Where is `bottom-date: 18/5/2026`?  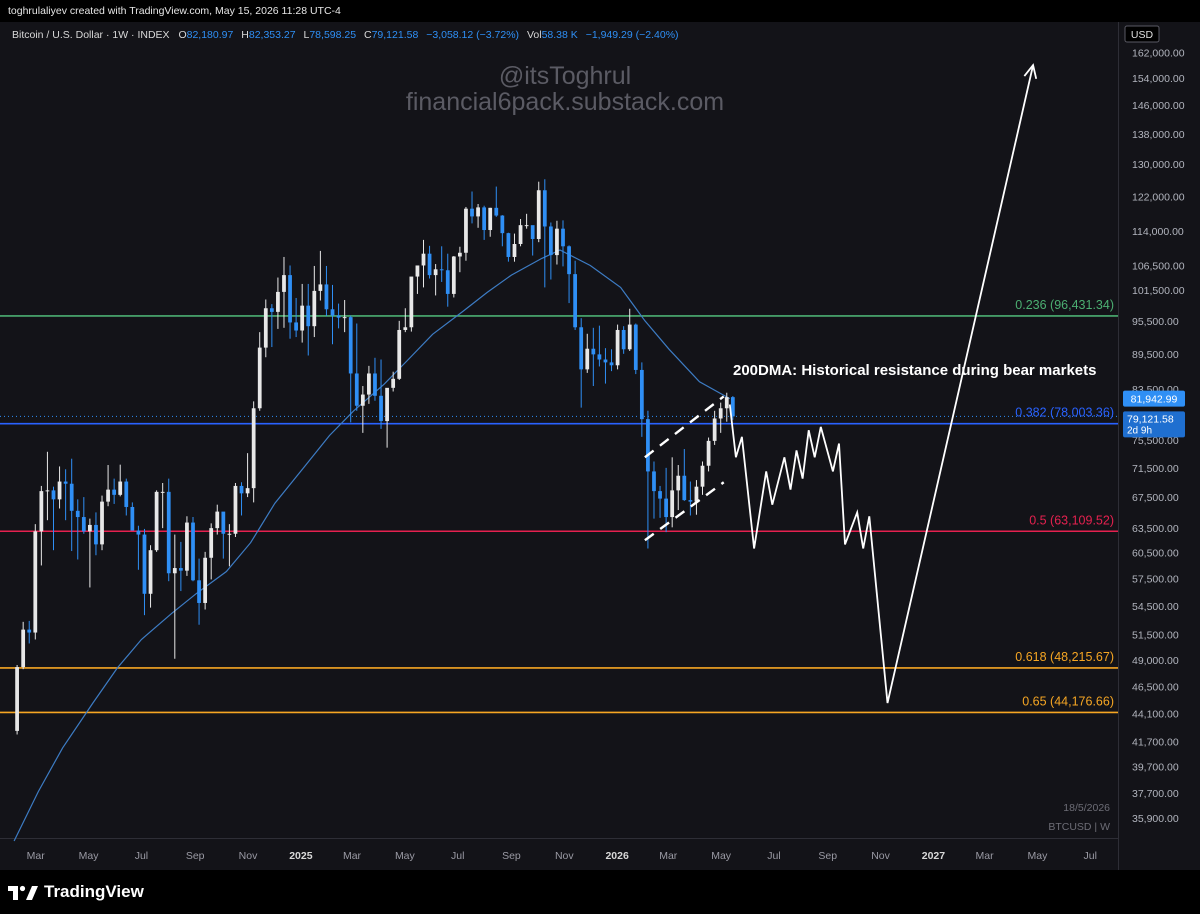
bottom-date: 18/5/2026 is located at coordinates (1086, 808).